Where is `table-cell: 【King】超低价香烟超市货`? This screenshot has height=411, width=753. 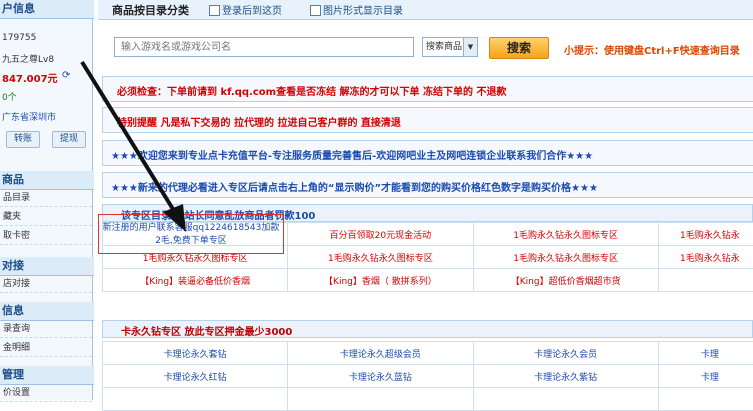
table-cell: 【King】超低价香烟超市货 is located at coordinates (565, 280).